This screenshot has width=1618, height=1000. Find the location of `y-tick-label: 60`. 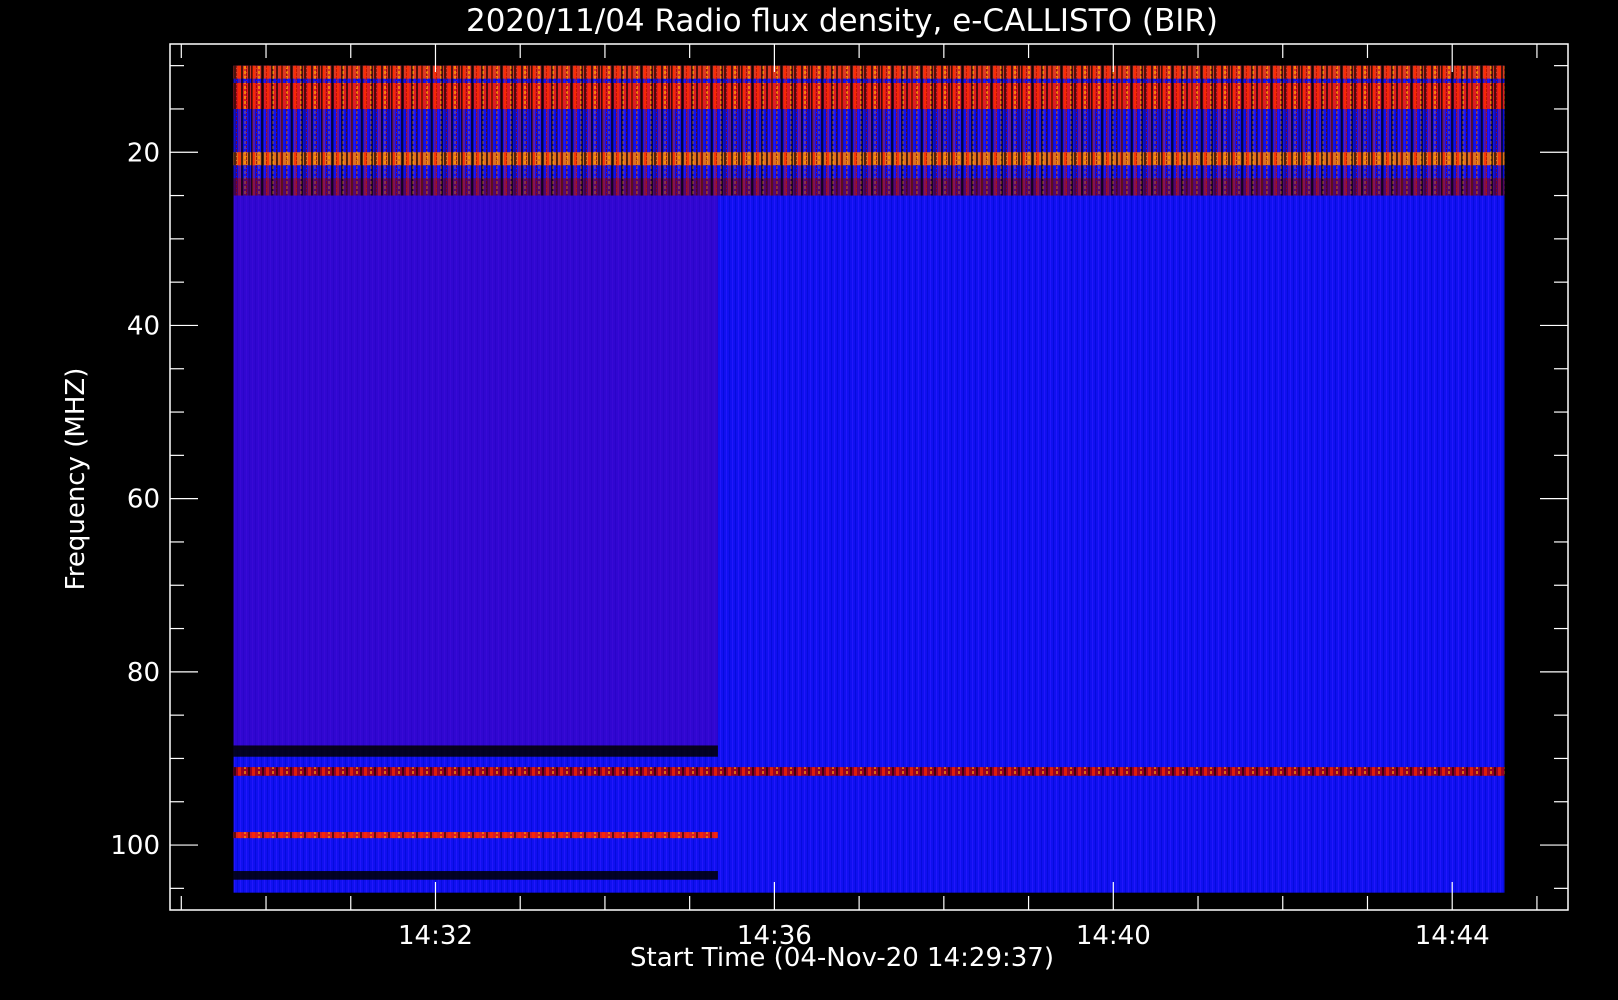

y-tick-label: 60 is located at coordinates (143, 500).